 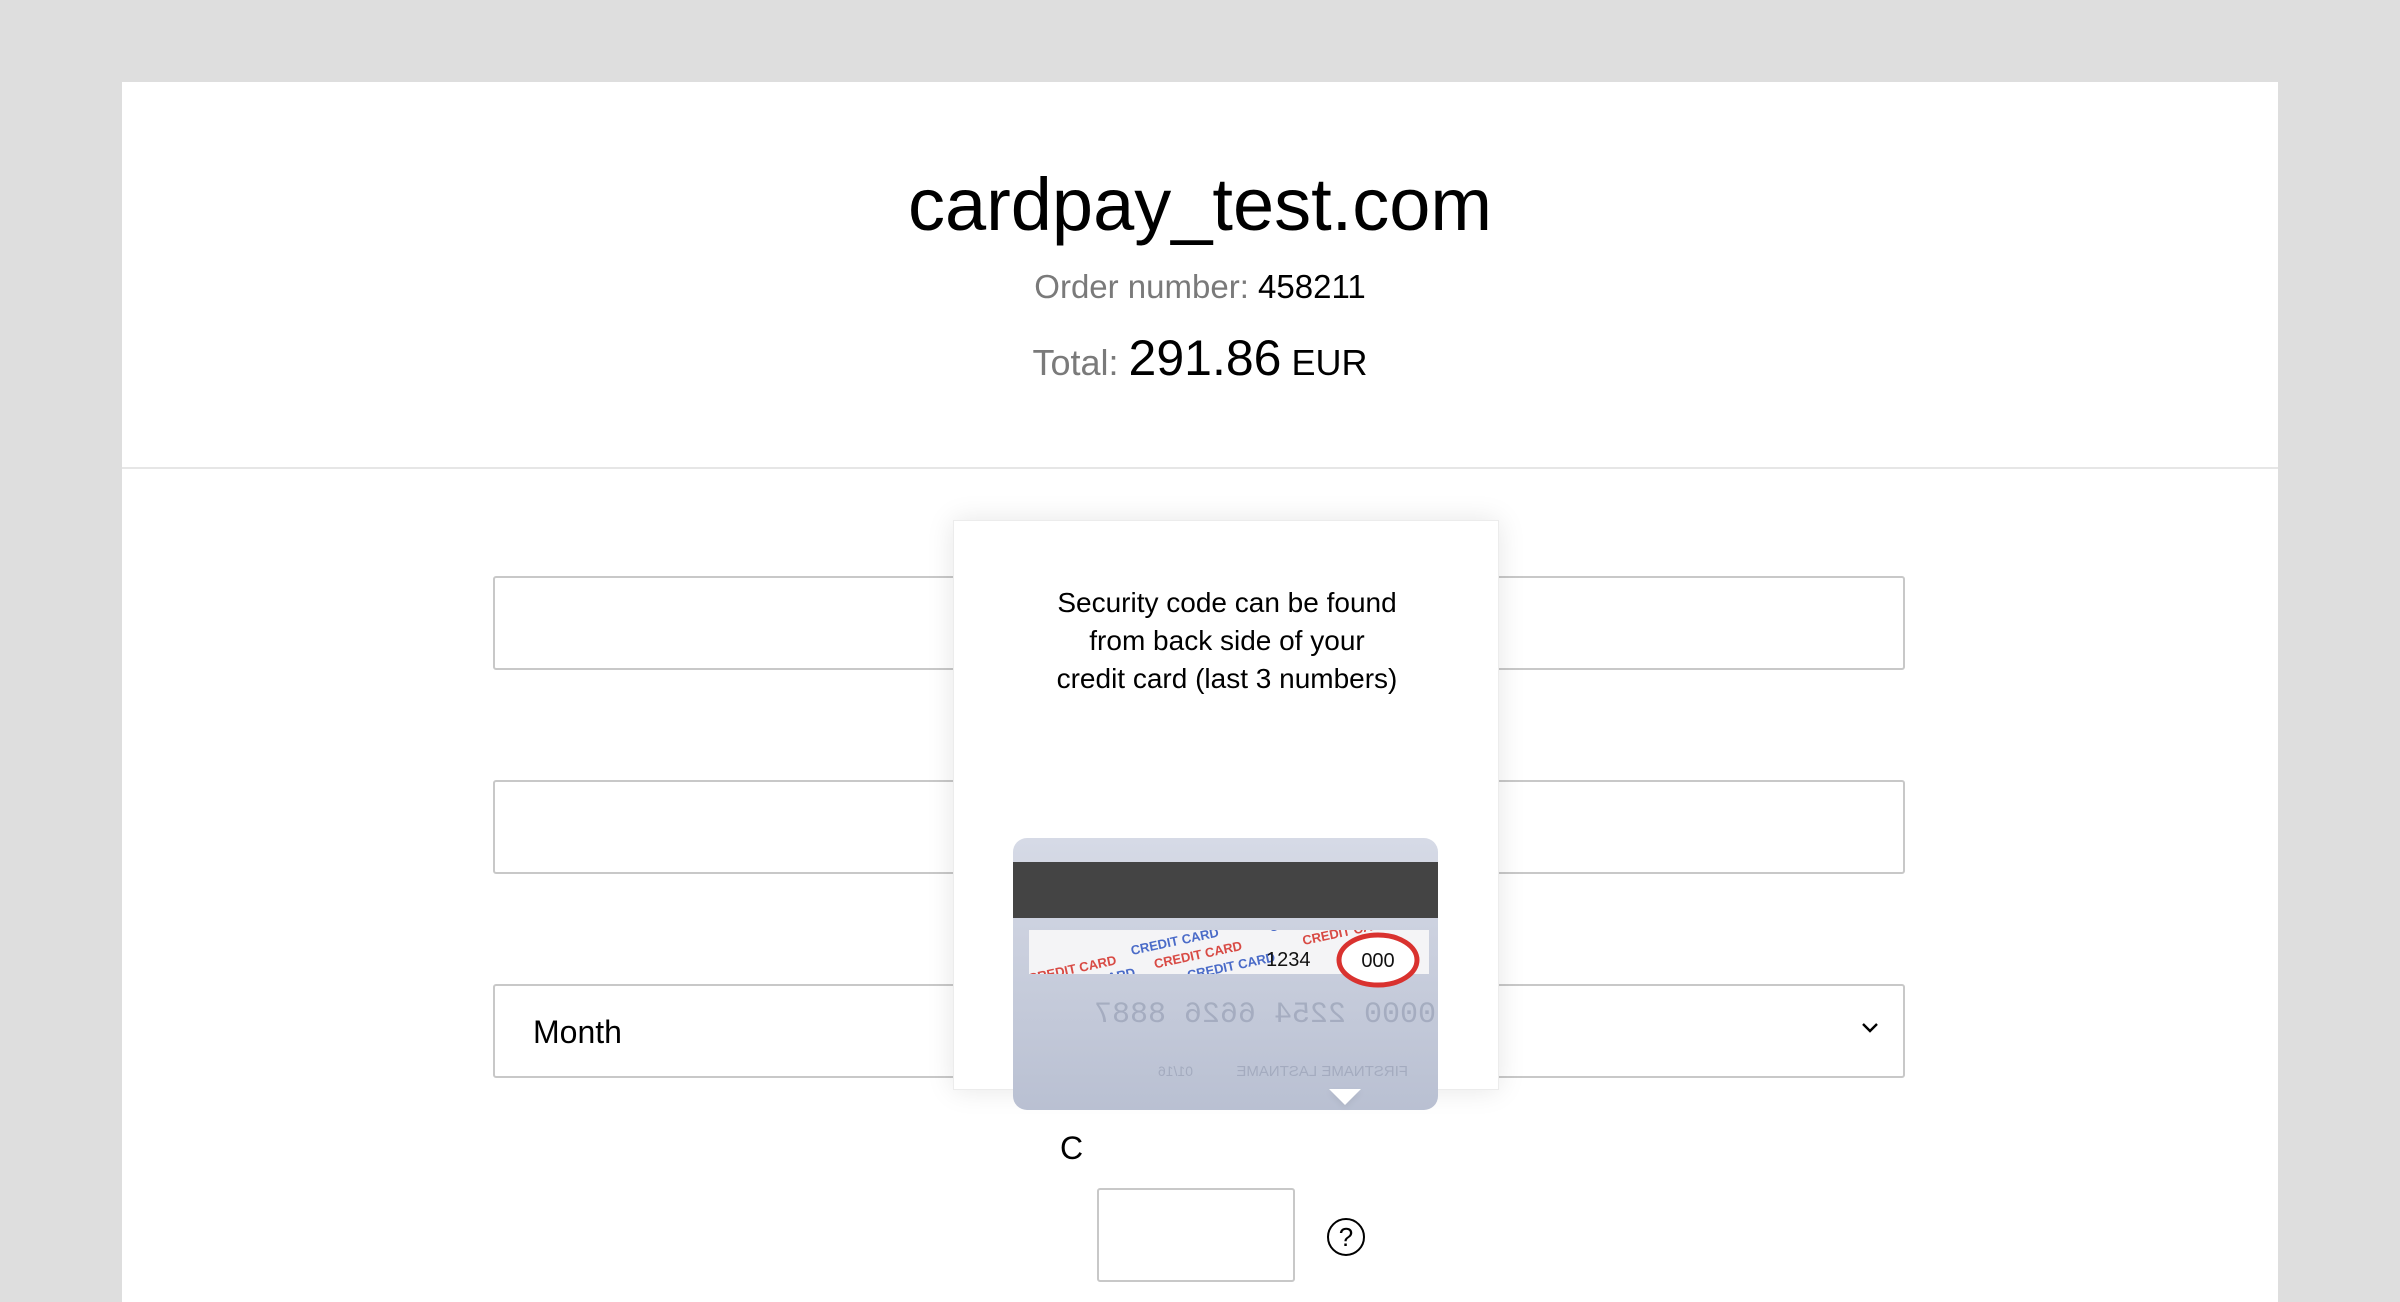 I want to click on mirrored-card-number: 0000 2254 6626 8887, so click(x=1265, y=1015).